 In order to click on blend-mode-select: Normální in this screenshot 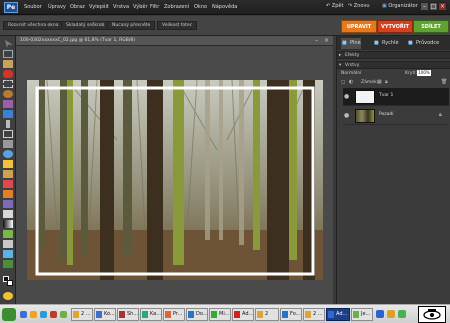, I will do `click(351, 73)`.